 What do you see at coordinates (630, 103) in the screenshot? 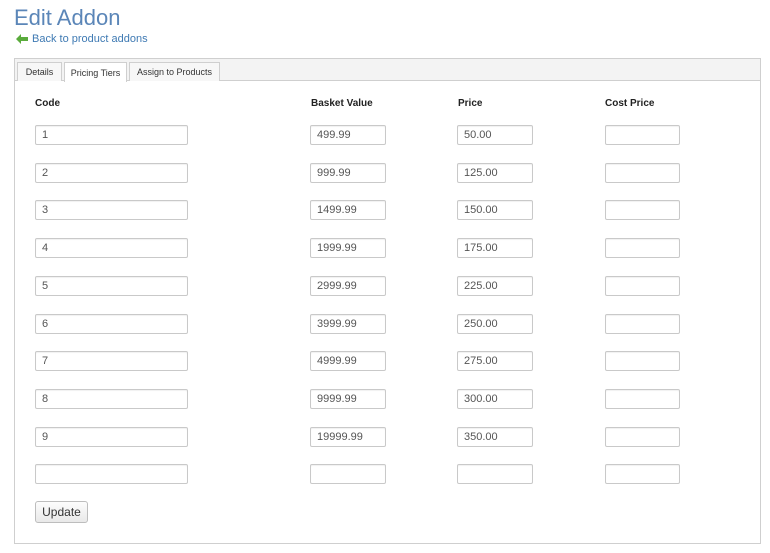
I see `column-header-cost-price: Cost Price` at bounding box center [630, 103].